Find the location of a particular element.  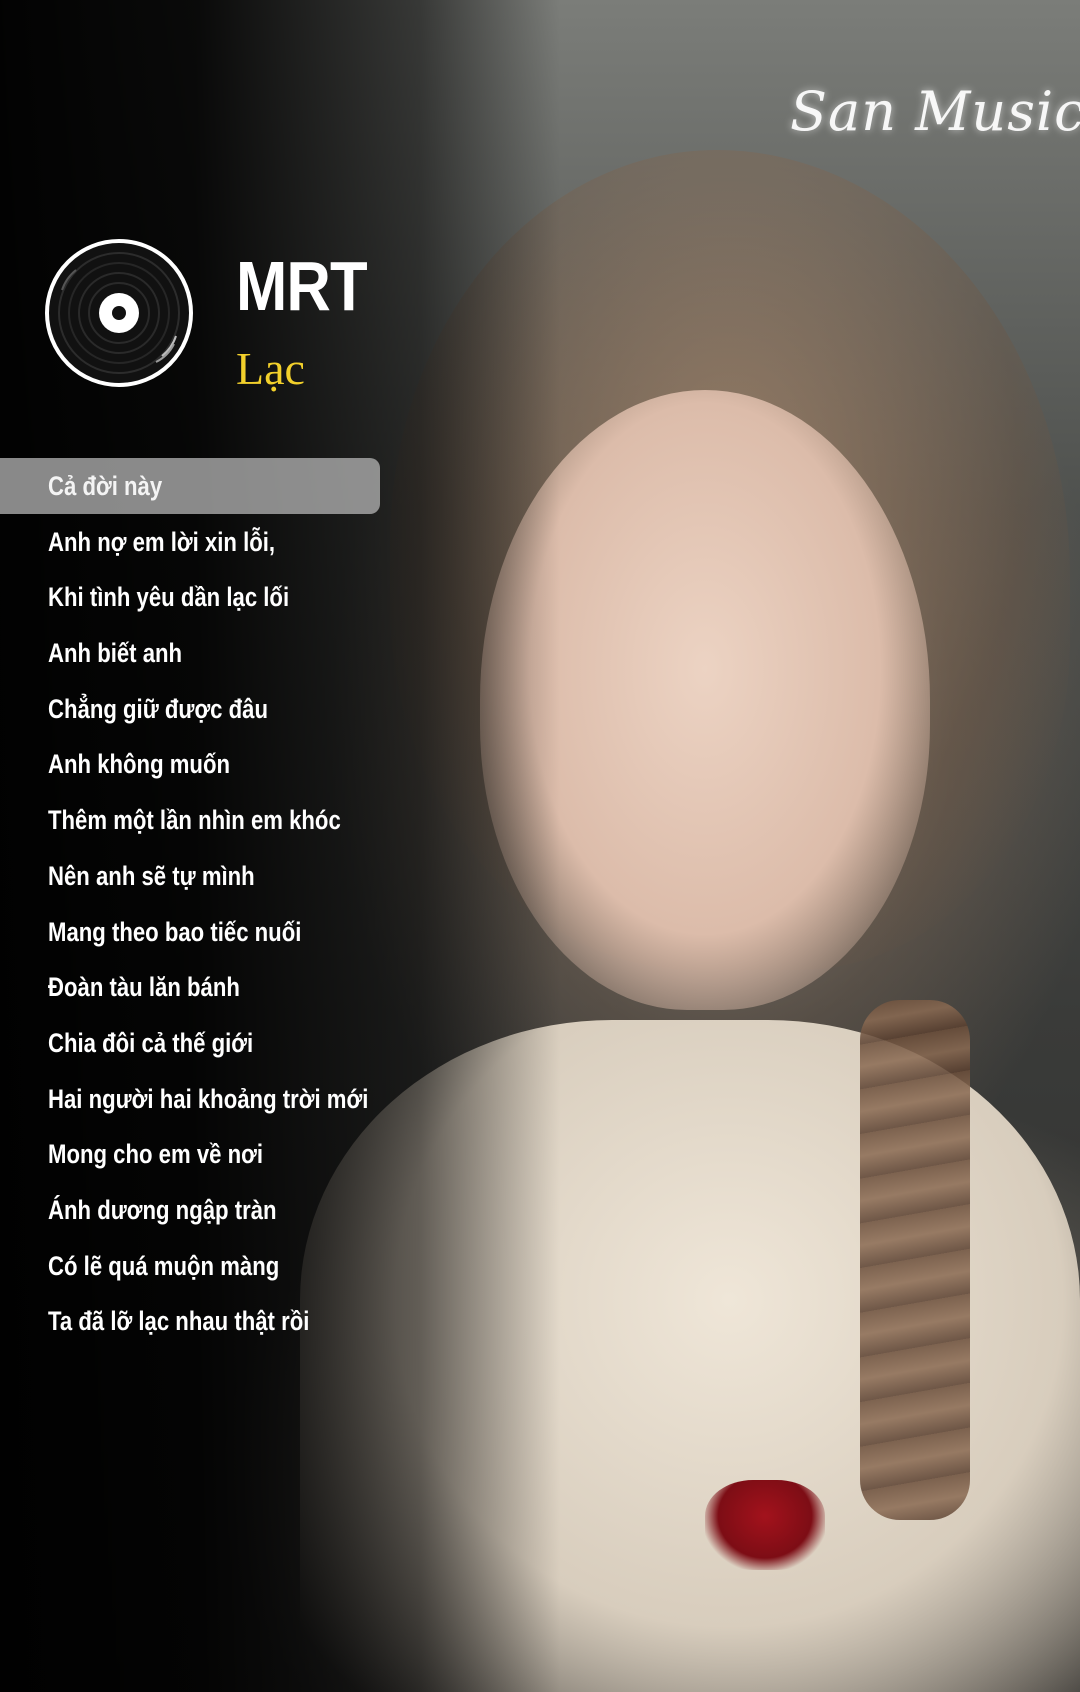

lyric-line: Mang theo bao tiếc nuối is located at coordinates (200, 932).